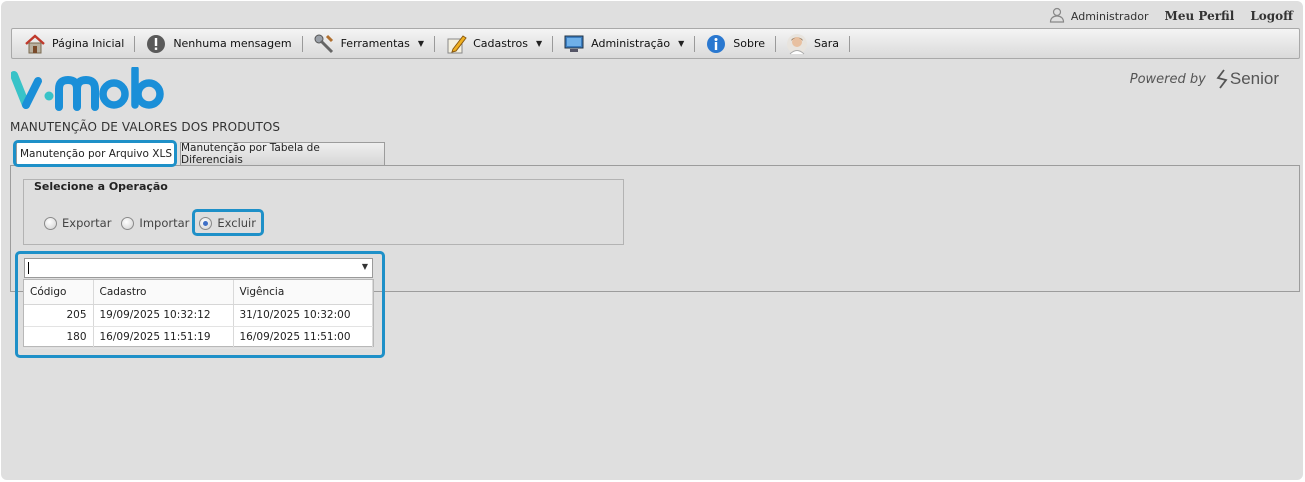 This screenshot has height=482, width=1305. I want to click on alert-icon, so click(156, 44).